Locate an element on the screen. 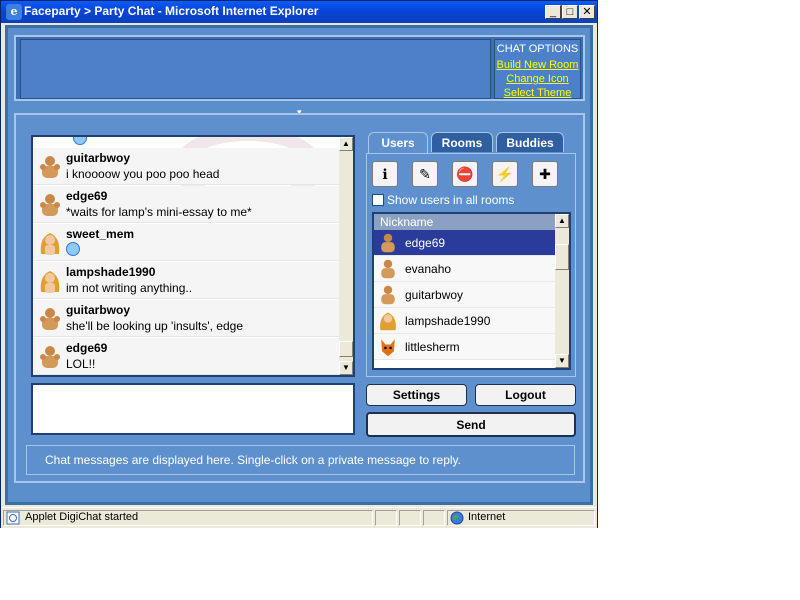 The image size is (800, 600). message-nick: sweet_mem is located at coordinates (100, 234).